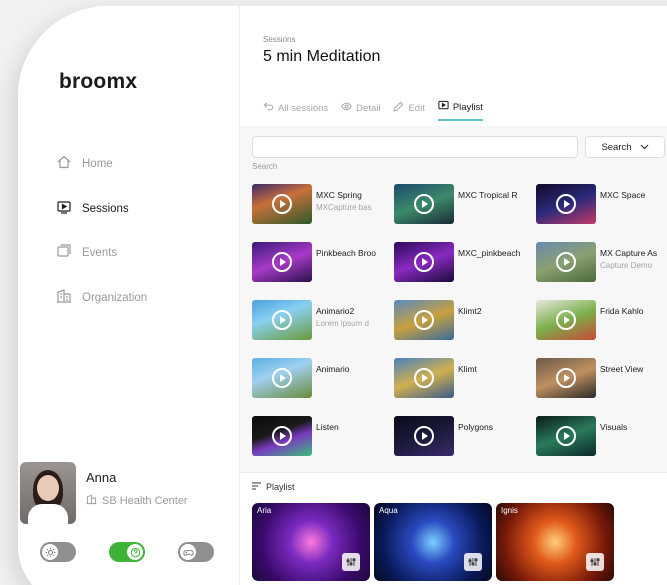 The width and height of the screenshot is (667, 585). What do you see at coordinates (601, 209) in the screenshot?
I see `session-tile: MXC Space` at bounding box center [601, 209].